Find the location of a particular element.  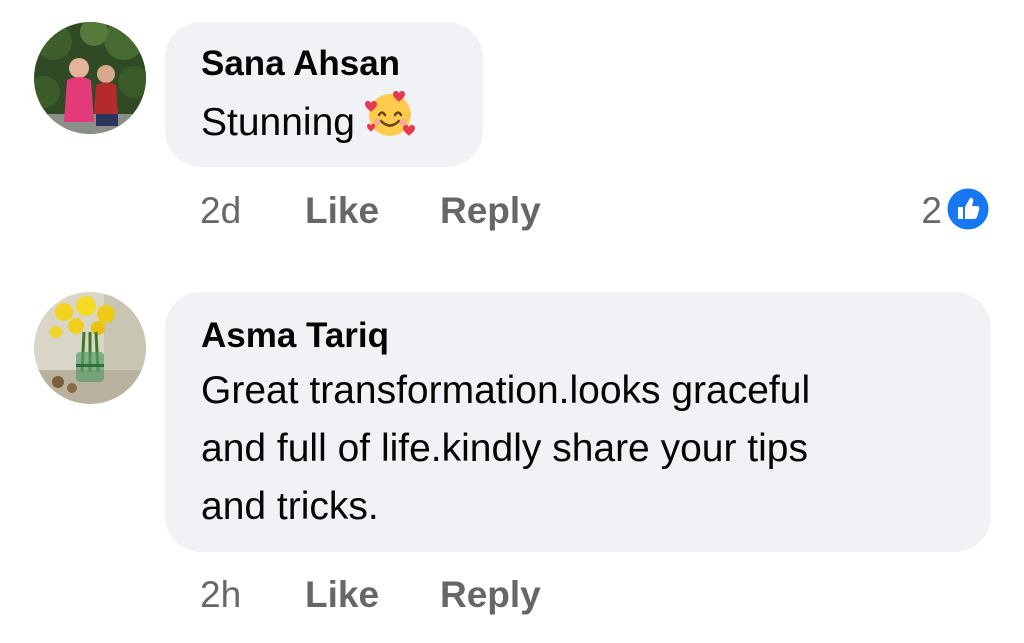

comment-text-line: and tricks. is located at coordinates (290, 506).